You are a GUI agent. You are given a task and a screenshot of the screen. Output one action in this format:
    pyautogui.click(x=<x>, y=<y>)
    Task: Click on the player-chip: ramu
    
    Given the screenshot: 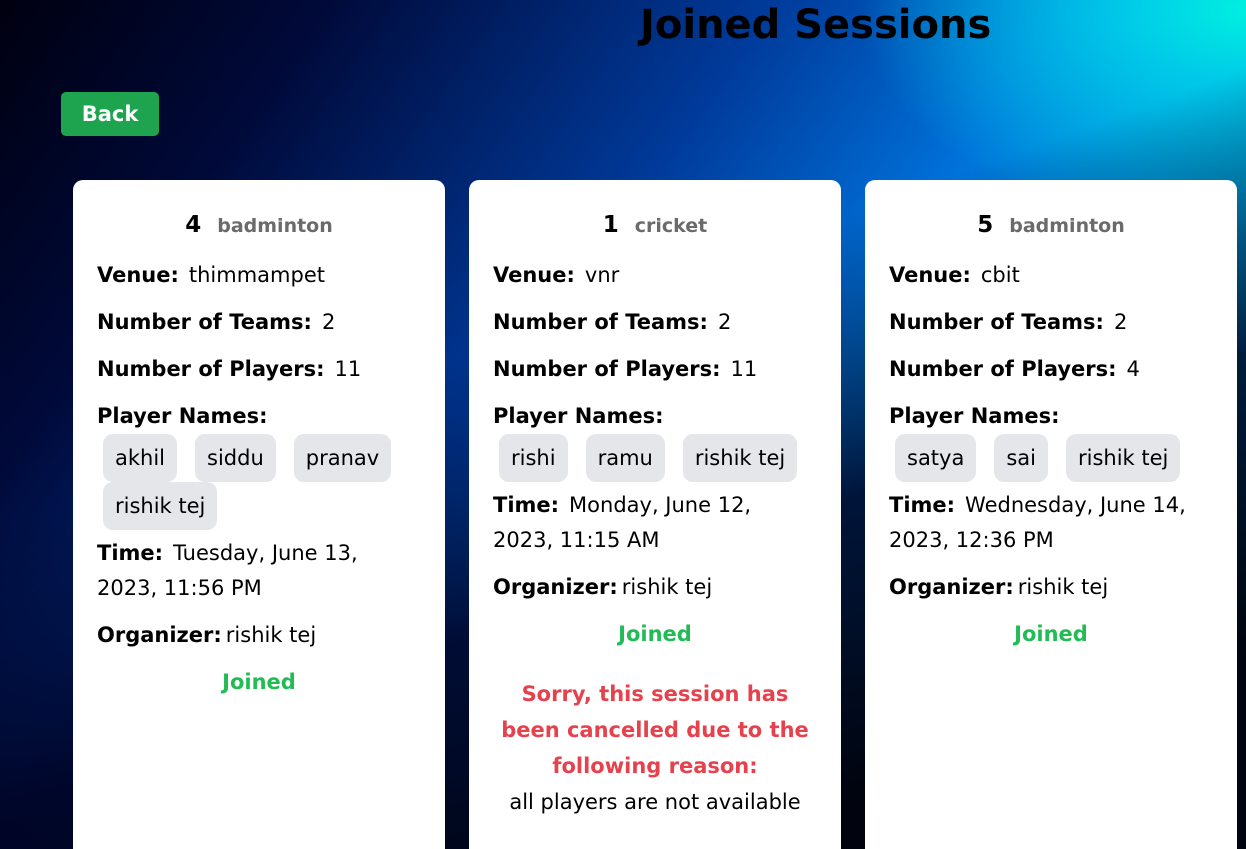 What is the action you would take?
    pyautogui.click(x=625, y=458)
    